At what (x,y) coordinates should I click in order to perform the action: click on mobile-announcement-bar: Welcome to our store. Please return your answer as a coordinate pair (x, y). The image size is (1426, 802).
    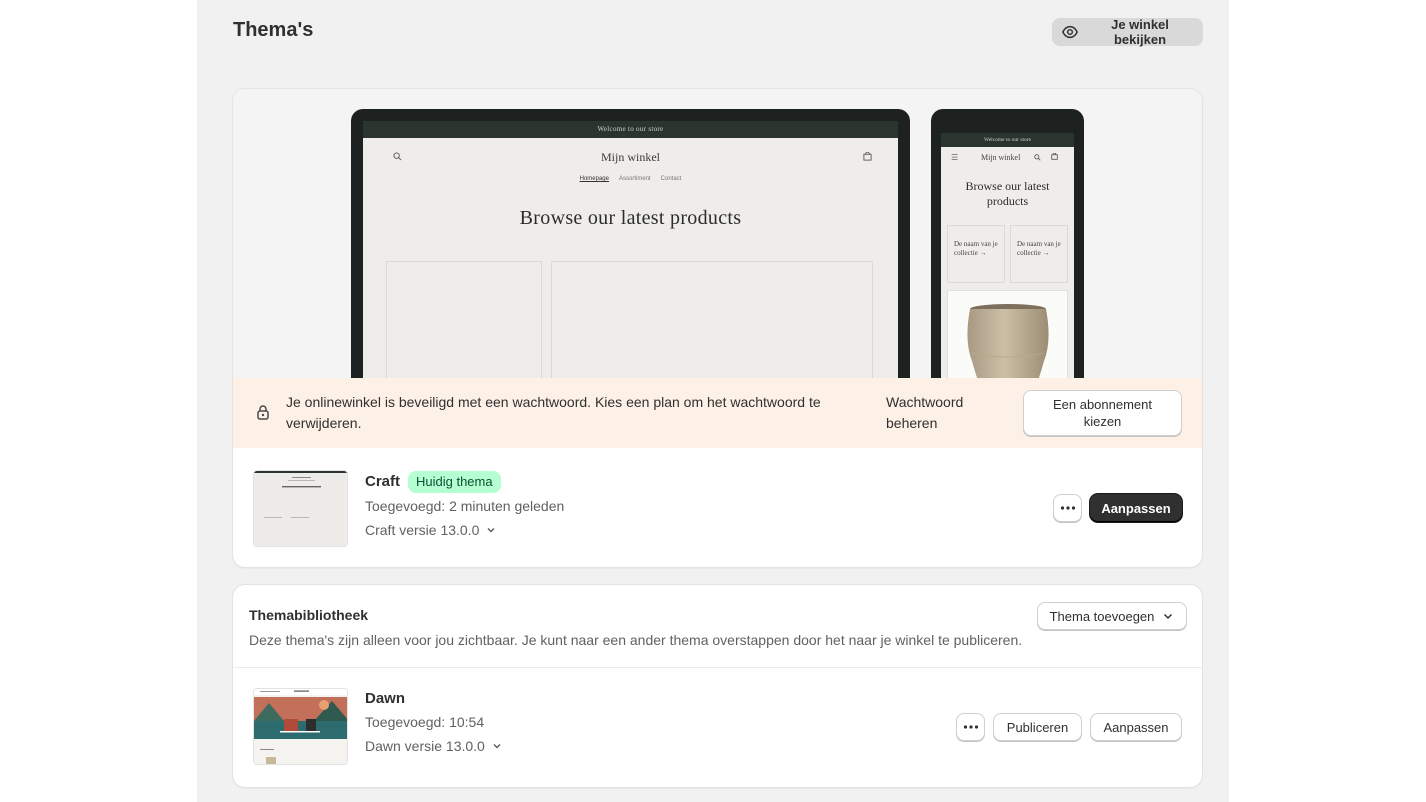
    Looking at the image, I should click on (1007, 140).